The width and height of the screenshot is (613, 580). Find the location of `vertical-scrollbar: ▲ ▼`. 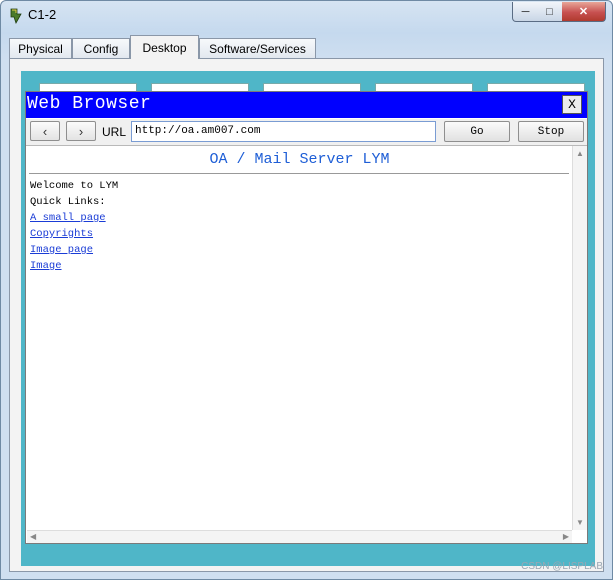

vertical-scrollbar: ▲ ▼ is located at coordinates (579, 338).